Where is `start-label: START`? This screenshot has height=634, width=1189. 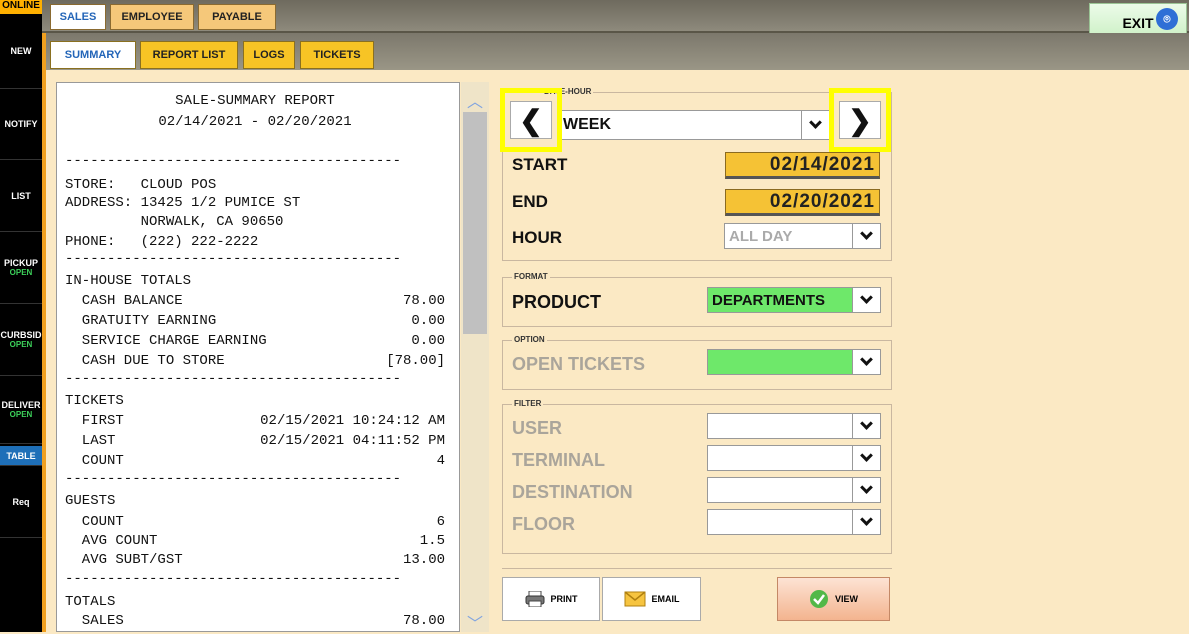
start-label: START is located at coordinates (540, 164).